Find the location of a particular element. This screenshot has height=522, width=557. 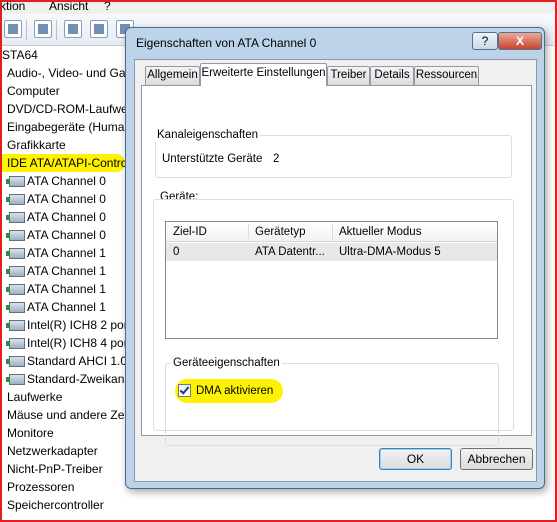

cell-ziel-id: 0 is located at coordinates (176, 252).